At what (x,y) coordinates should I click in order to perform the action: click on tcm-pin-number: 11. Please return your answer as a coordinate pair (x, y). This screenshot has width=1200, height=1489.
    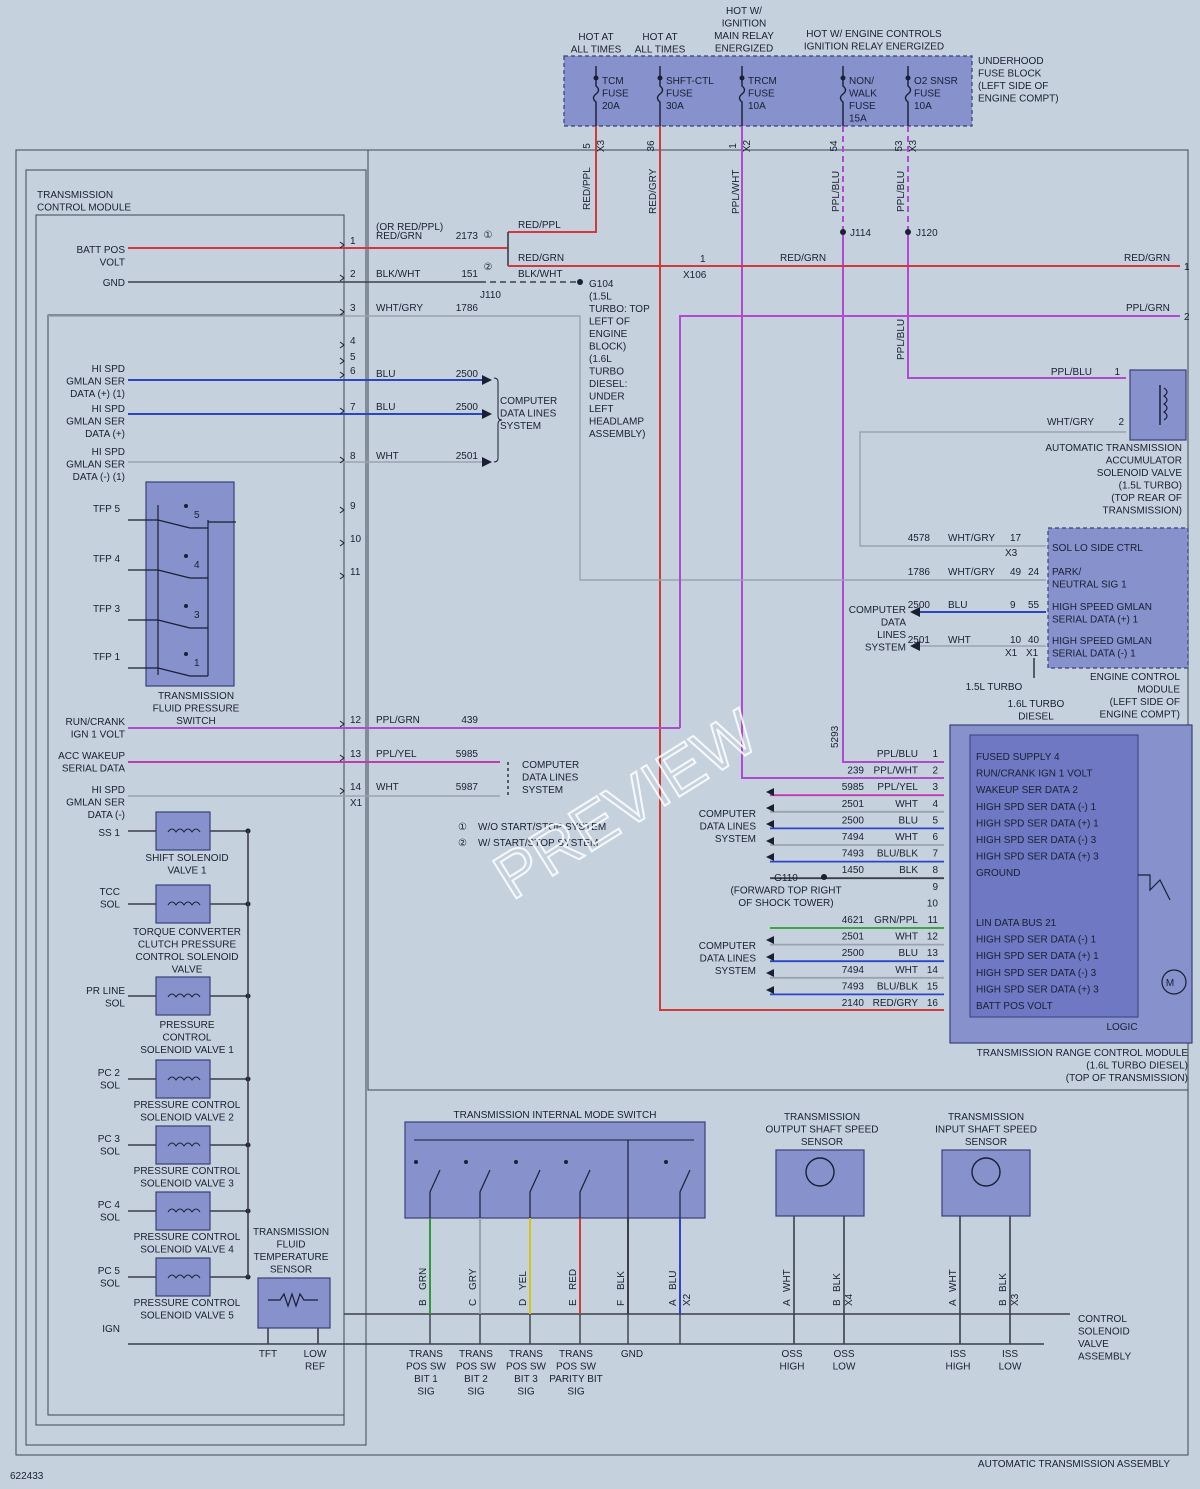
    Looking at the image, I should click on (355, 572).